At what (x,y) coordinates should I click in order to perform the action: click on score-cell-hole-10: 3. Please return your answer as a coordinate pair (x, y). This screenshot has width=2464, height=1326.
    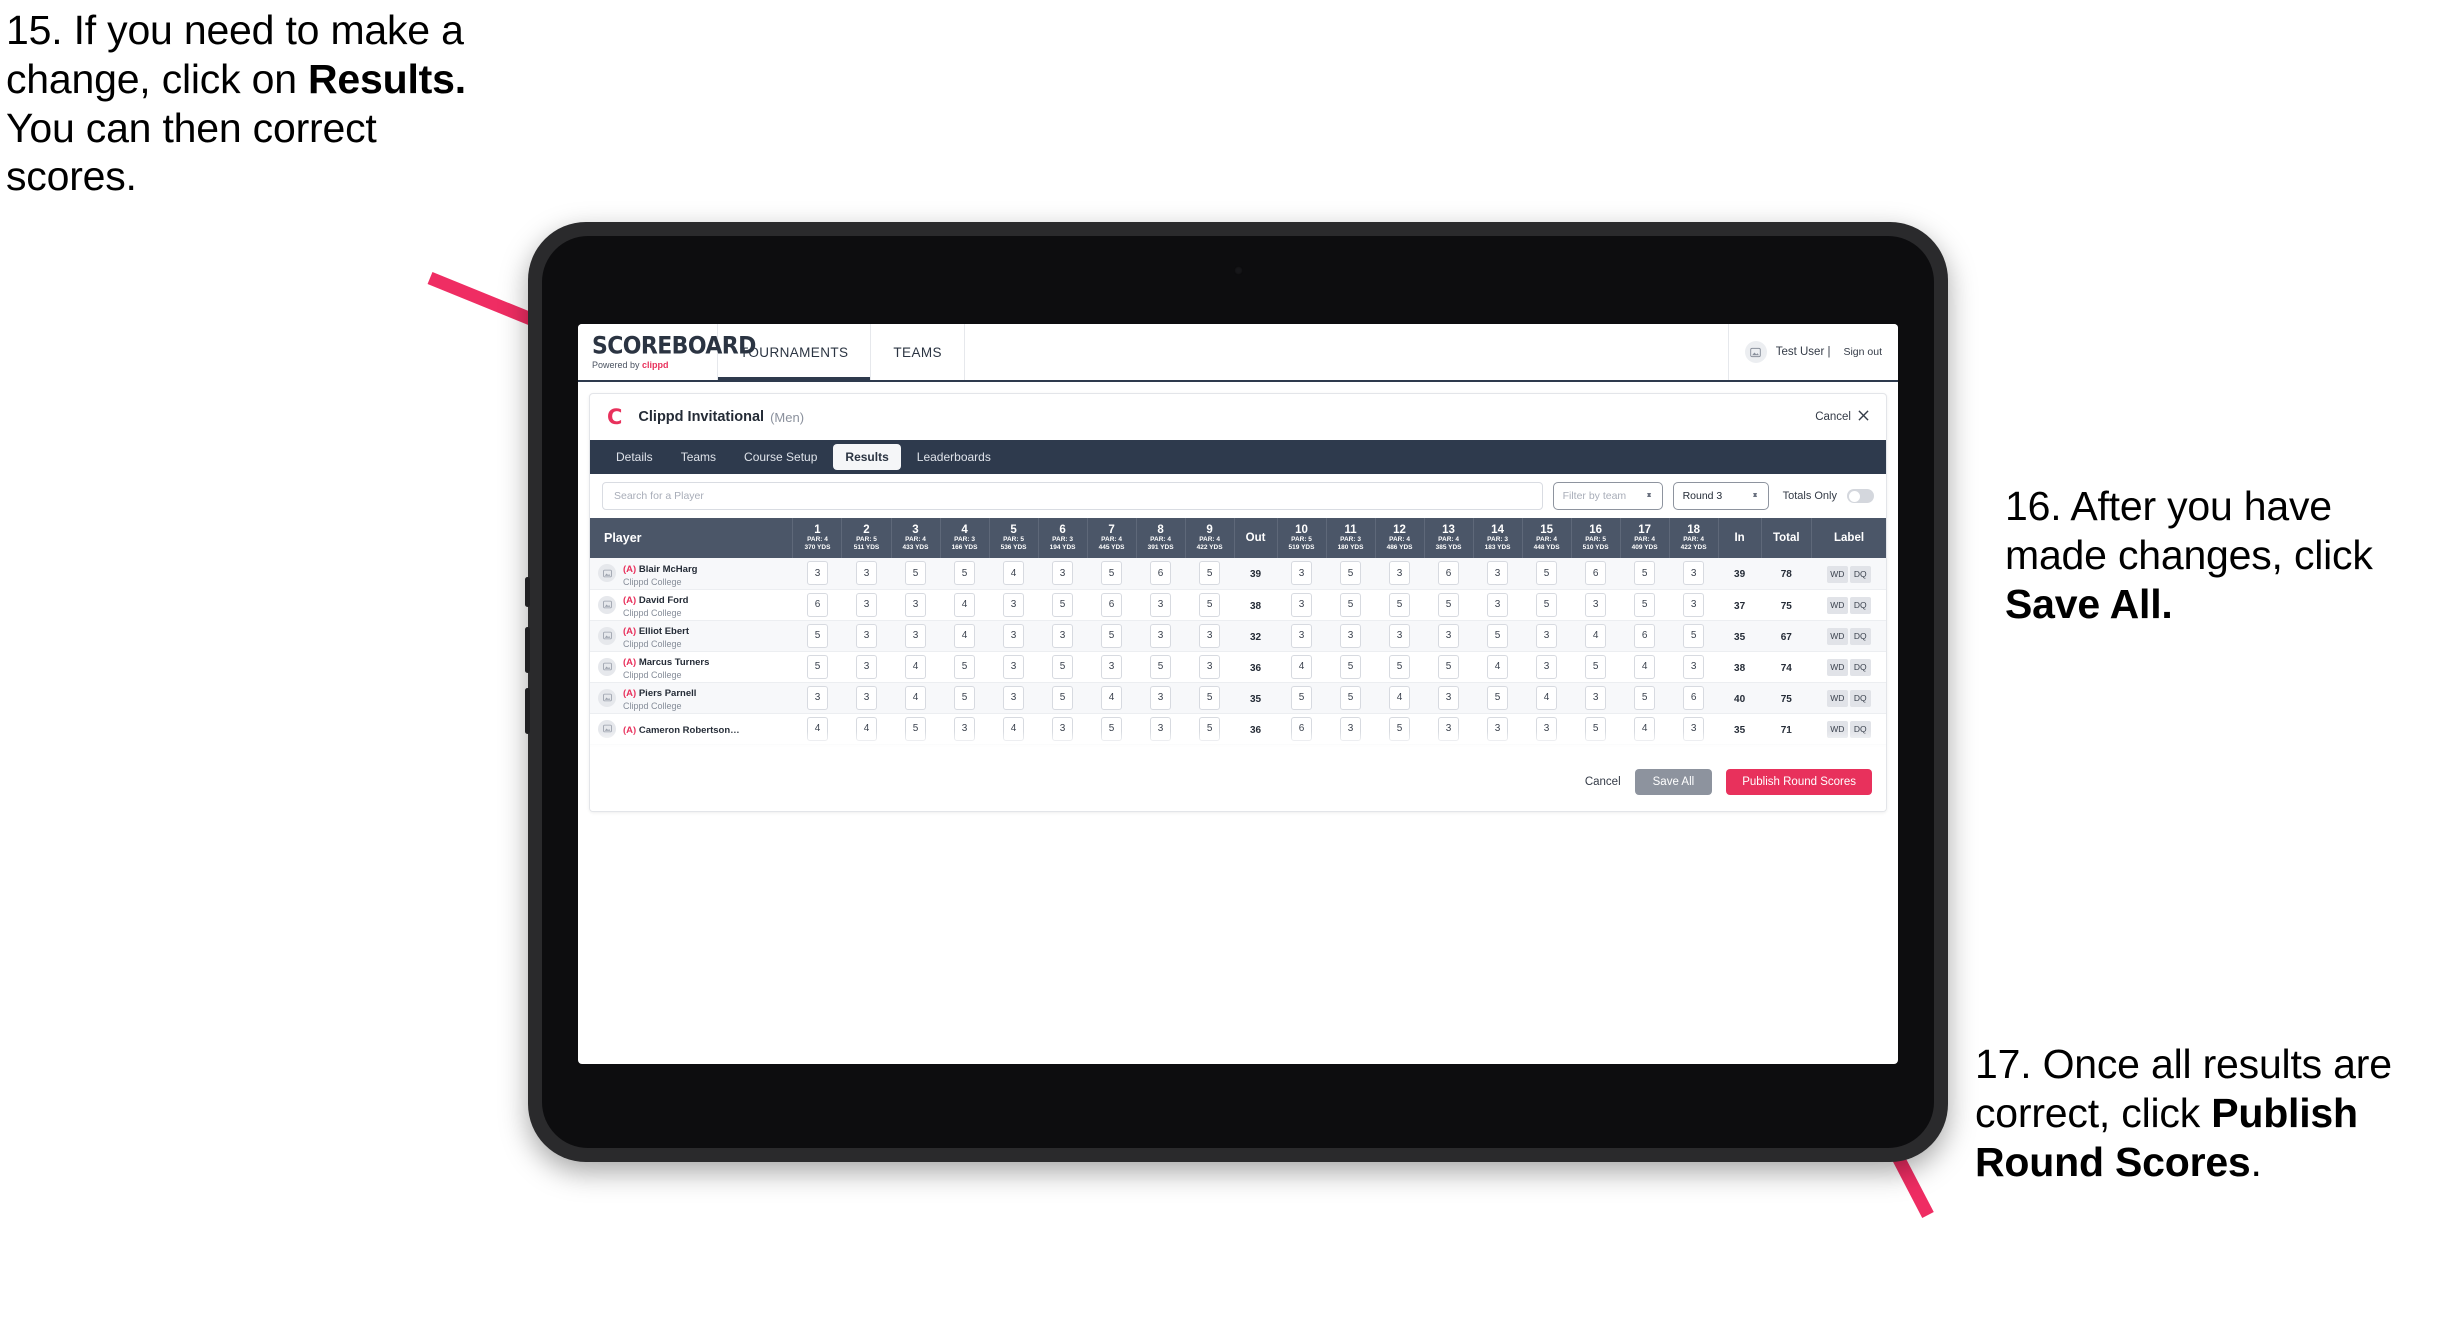
    Looking at the image, I should click on (1301, 604).